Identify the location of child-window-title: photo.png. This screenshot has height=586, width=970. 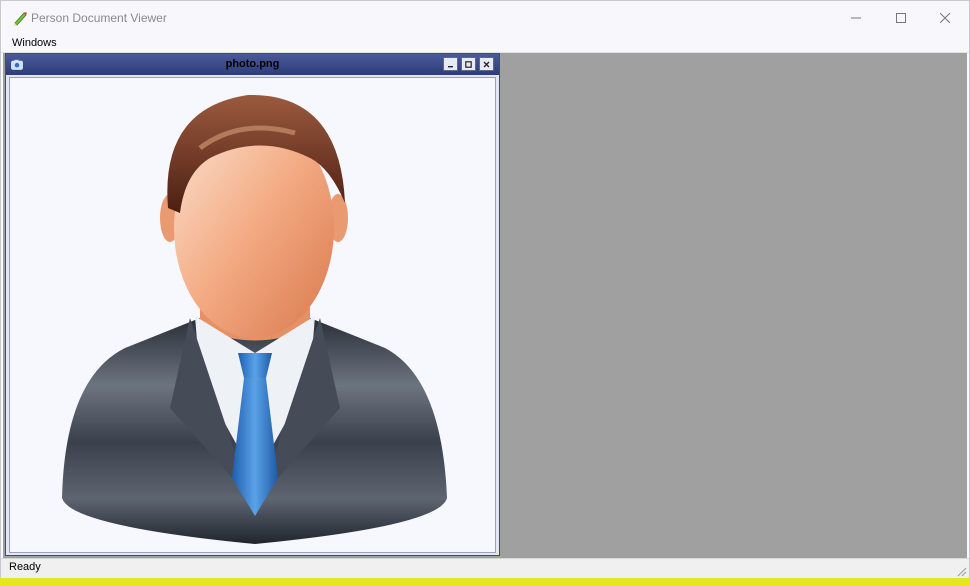
(252, 64).